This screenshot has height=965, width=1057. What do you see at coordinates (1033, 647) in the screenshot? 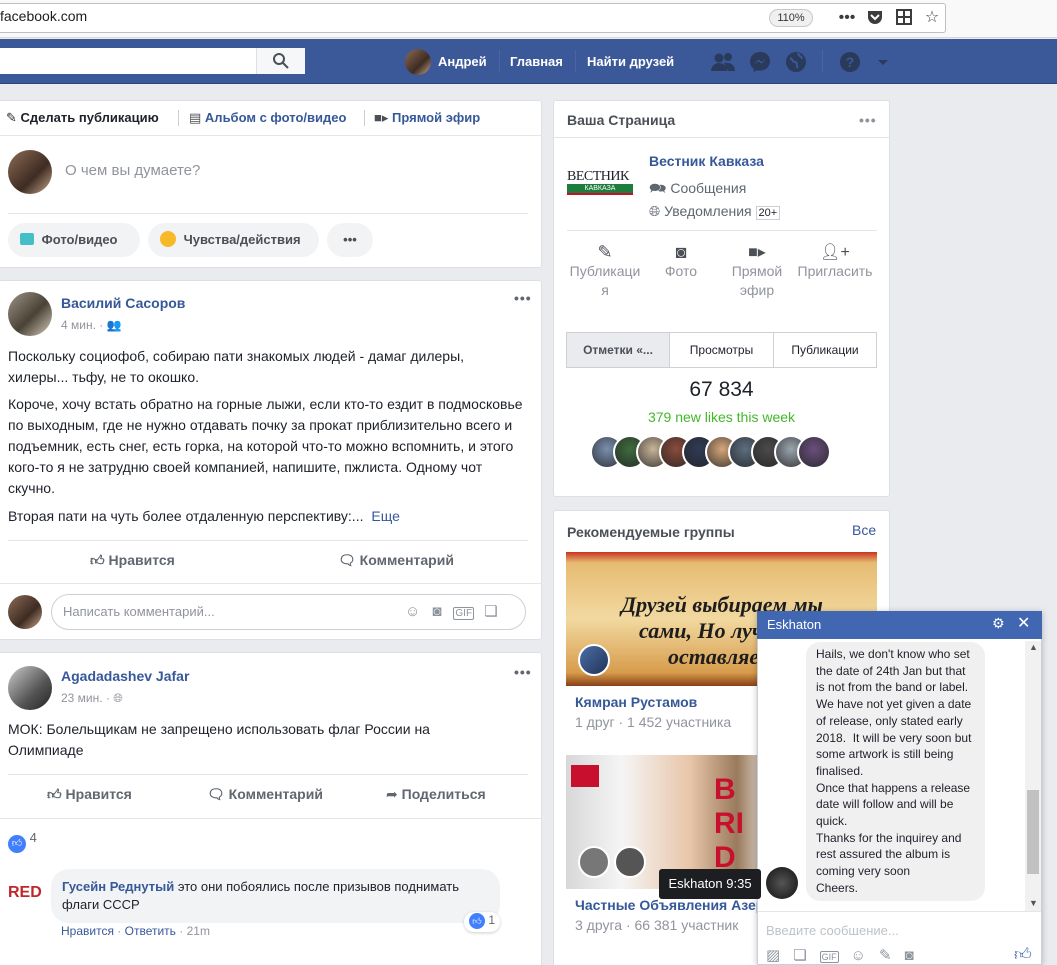
I see `scroll-up-arrow: ▲` at bounding box center [1033, 647].